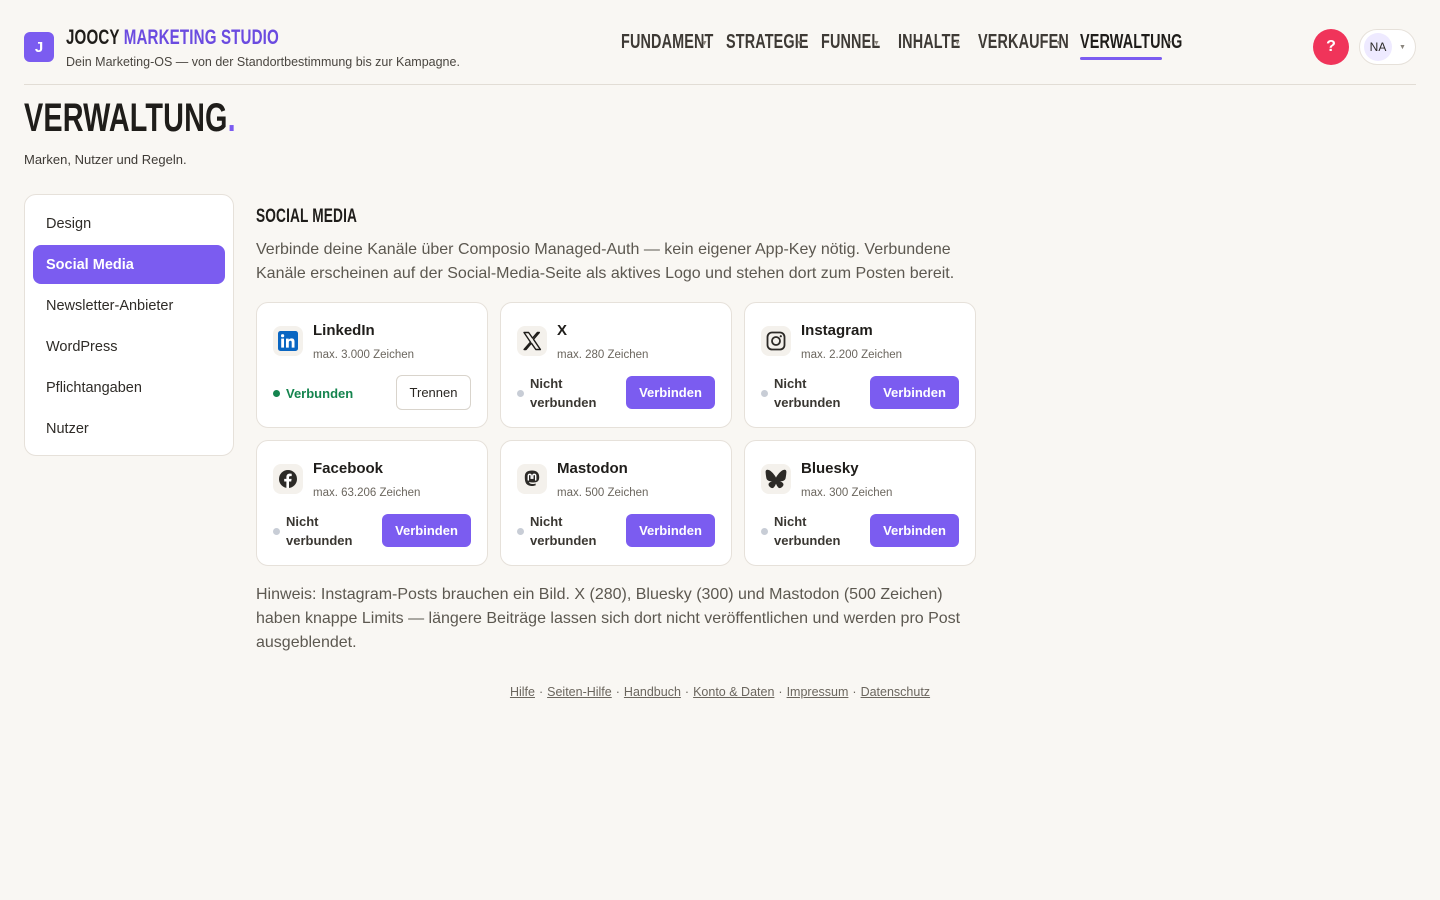 The height and width of the screenshot is (900, 1440). What do you see at coordinates (667, 42) in the screenshot?
I see `nav-label: FUNDAMENT` at bounding box center [667, 42].